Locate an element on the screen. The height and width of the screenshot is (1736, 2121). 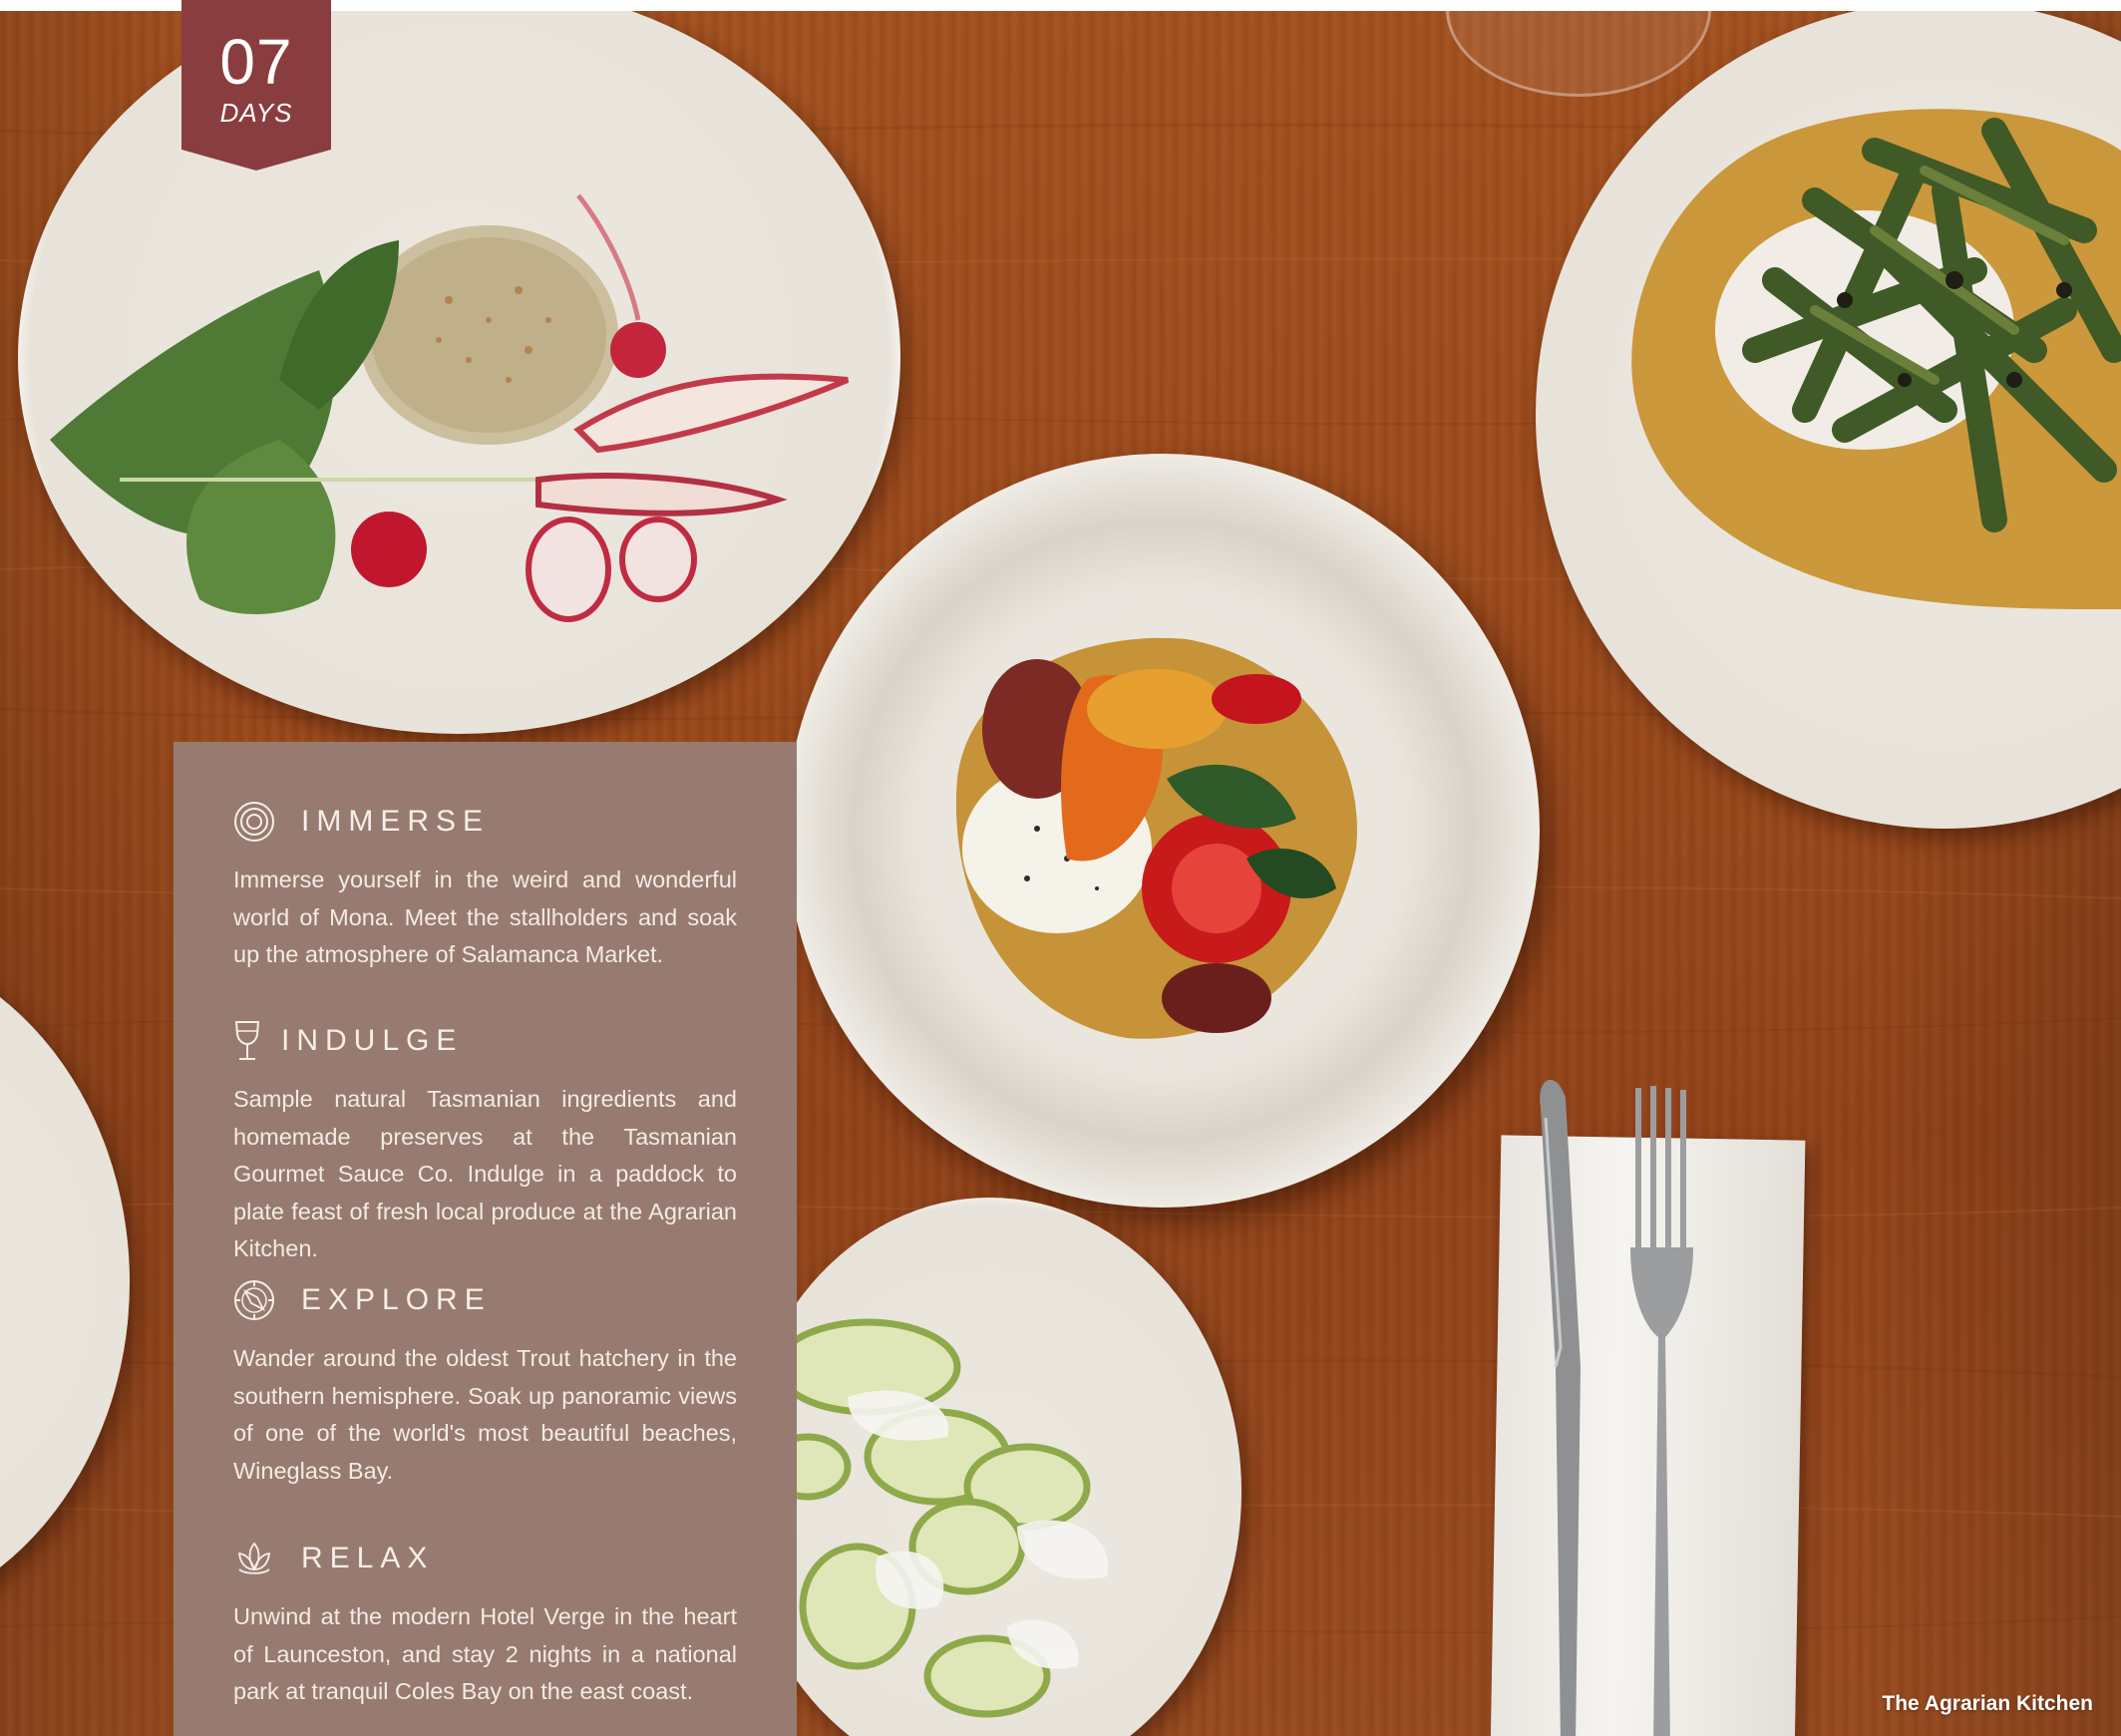
section-relax-title: RELAX is located at coordinates (368, 1558).